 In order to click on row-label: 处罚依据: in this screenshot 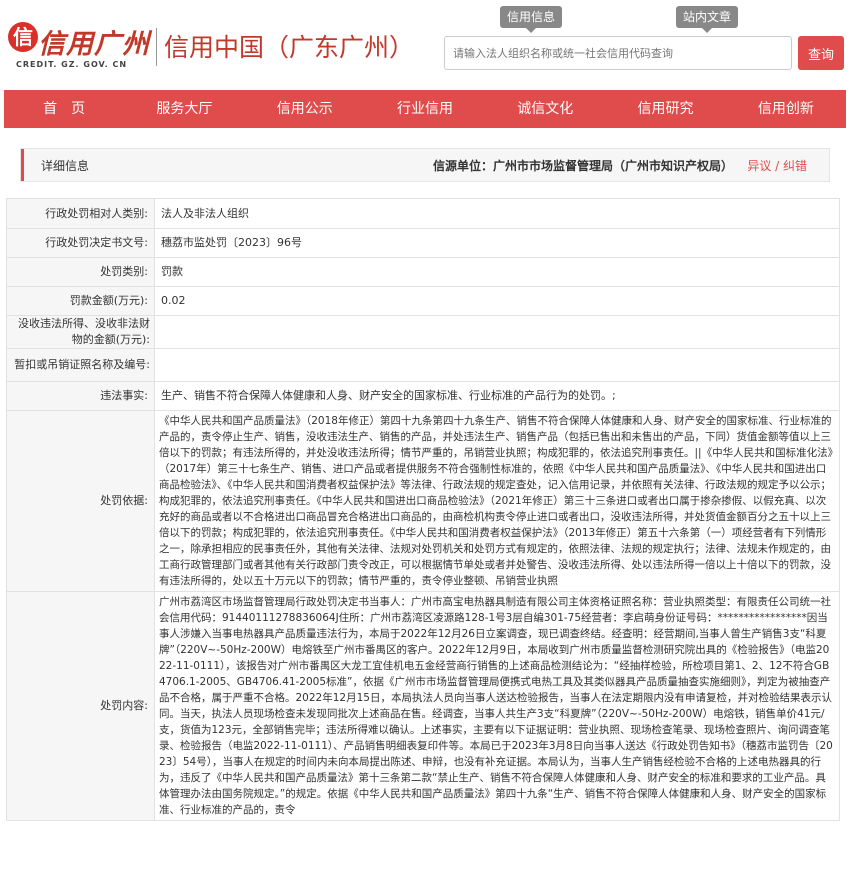, I will do `click(80, 501)`.